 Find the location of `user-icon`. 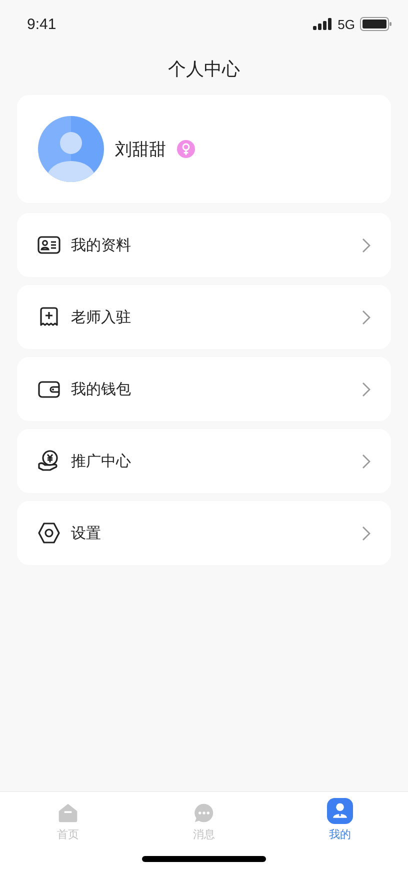

user-icon is located at coordinates (340, 811).